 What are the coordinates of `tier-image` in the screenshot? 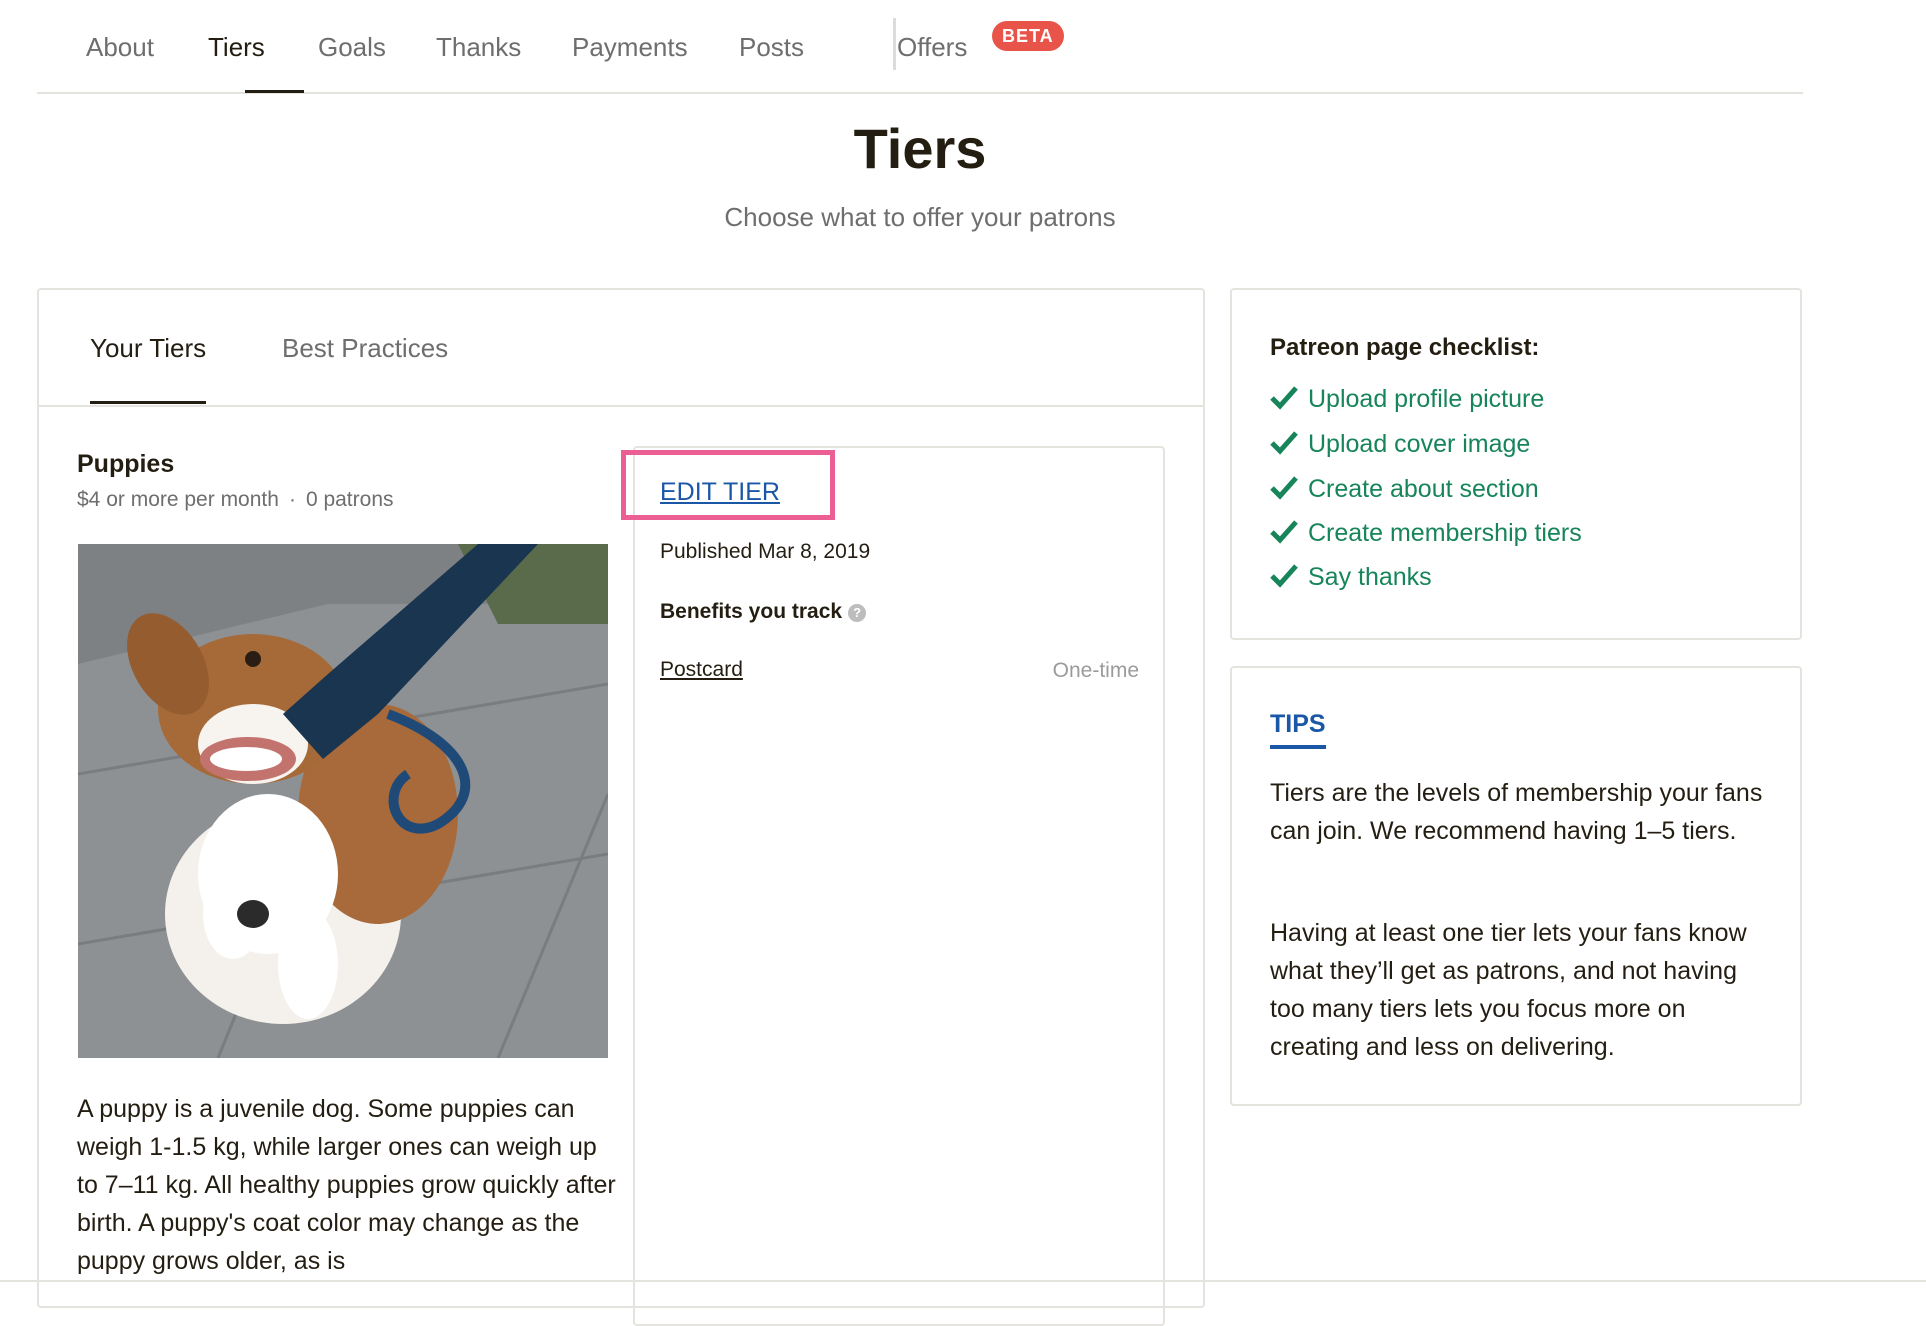 It's located at (343, 801).